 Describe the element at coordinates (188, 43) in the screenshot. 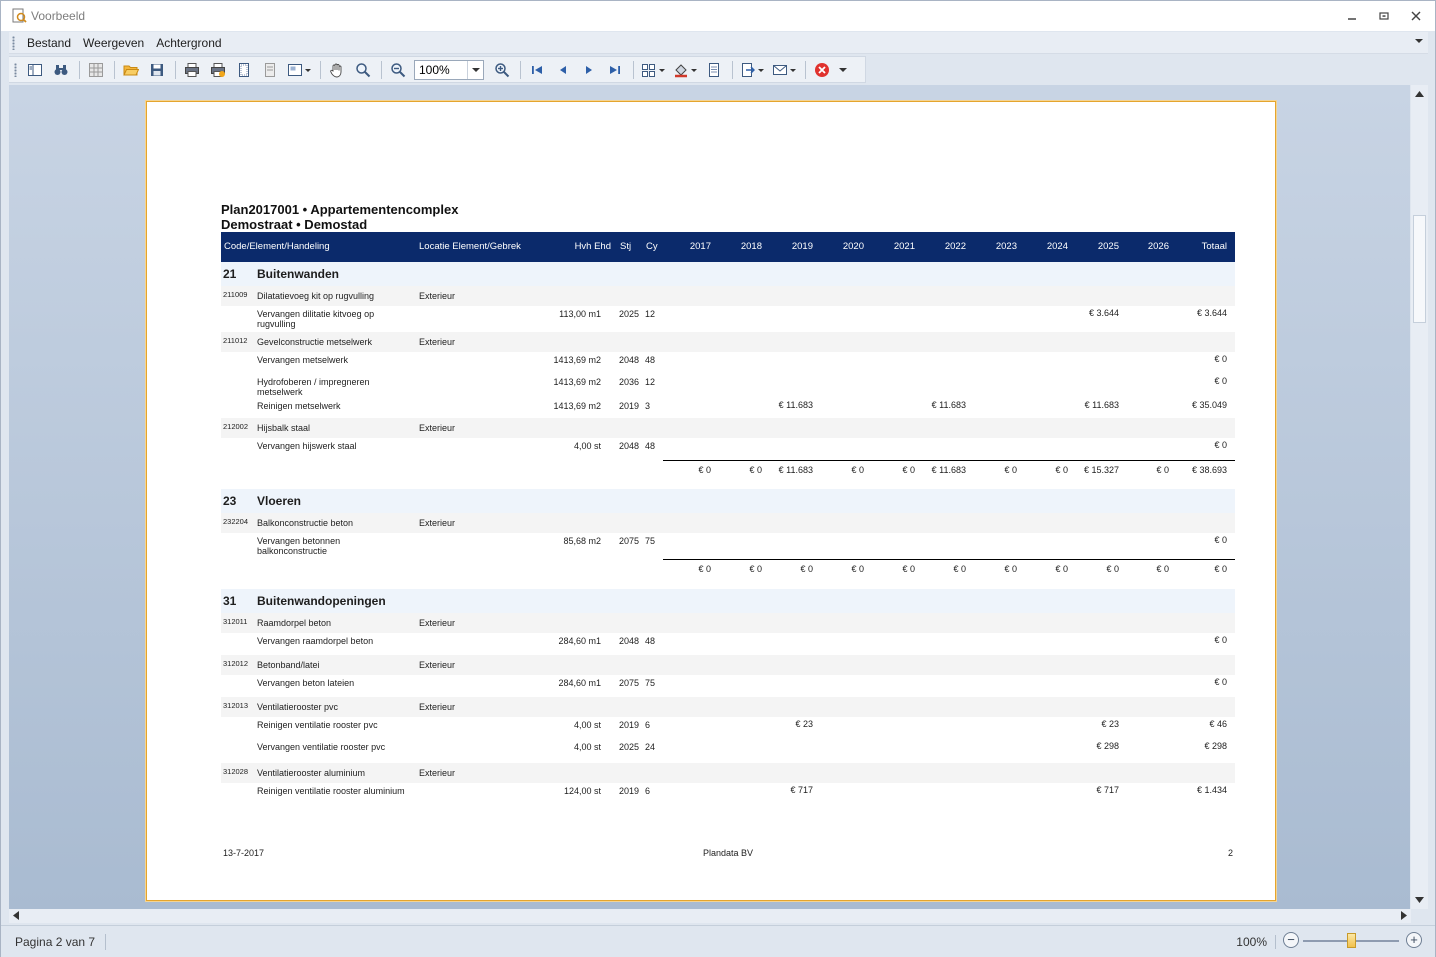

I see `menu-achtergrond: Achtergrond` at that location.